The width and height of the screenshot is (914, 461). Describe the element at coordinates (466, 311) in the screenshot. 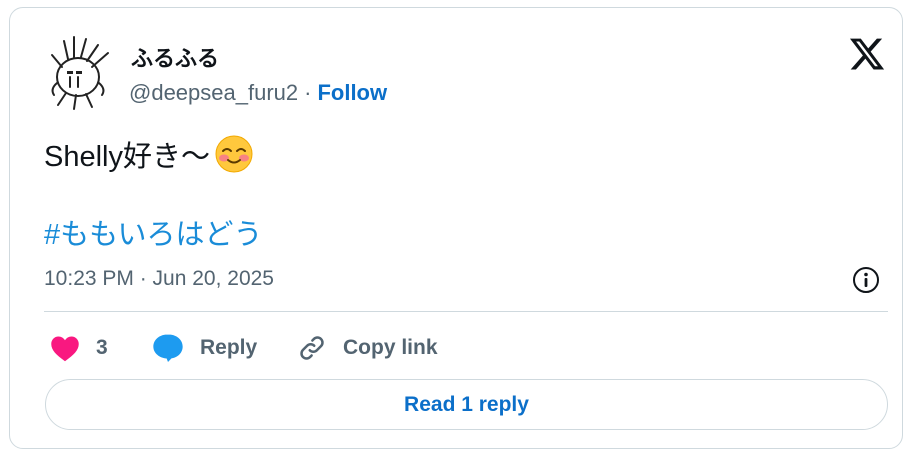

I see `divider` at that location.